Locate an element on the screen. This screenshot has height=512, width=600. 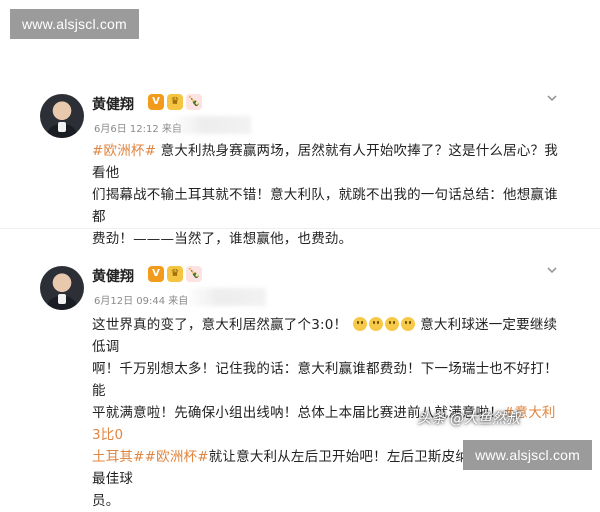
smile-emoji-icon is located at coordinates (391, 324).